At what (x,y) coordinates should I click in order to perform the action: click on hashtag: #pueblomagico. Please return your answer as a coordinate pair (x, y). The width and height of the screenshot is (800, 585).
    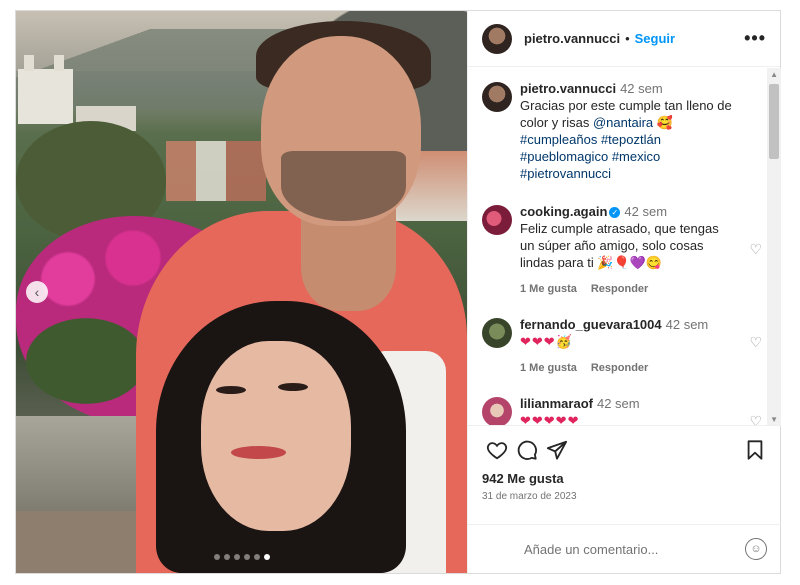
    Looking at the image, I should click on (564, 156).